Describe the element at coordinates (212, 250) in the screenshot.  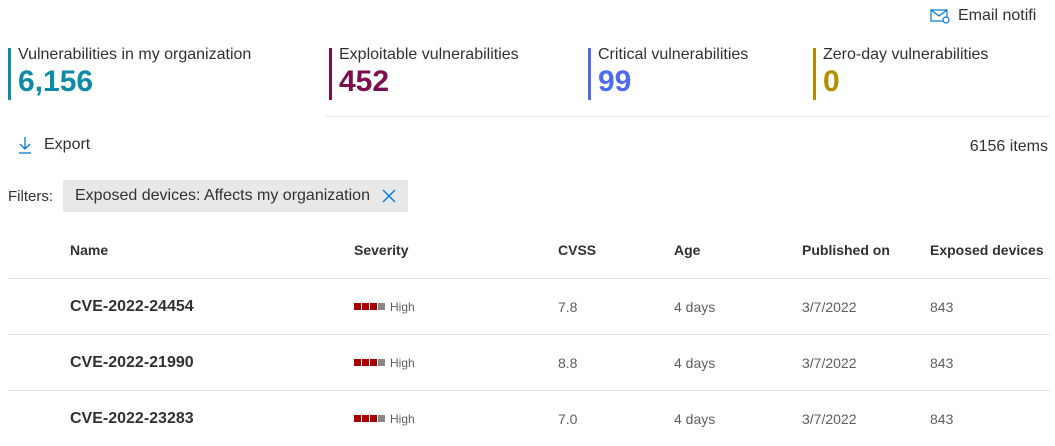
I see `column-header-name: Name` at that location.